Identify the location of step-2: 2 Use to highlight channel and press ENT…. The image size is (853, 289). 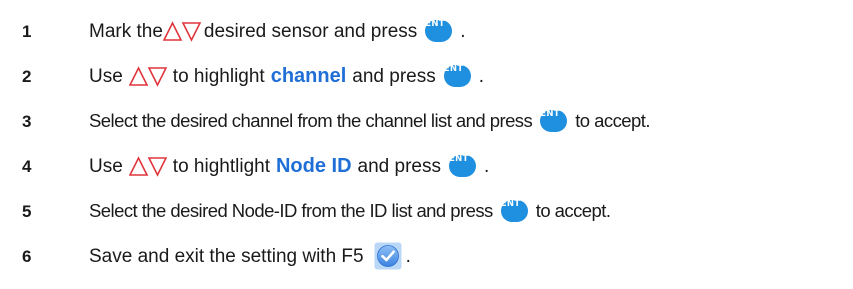
(426, 76).